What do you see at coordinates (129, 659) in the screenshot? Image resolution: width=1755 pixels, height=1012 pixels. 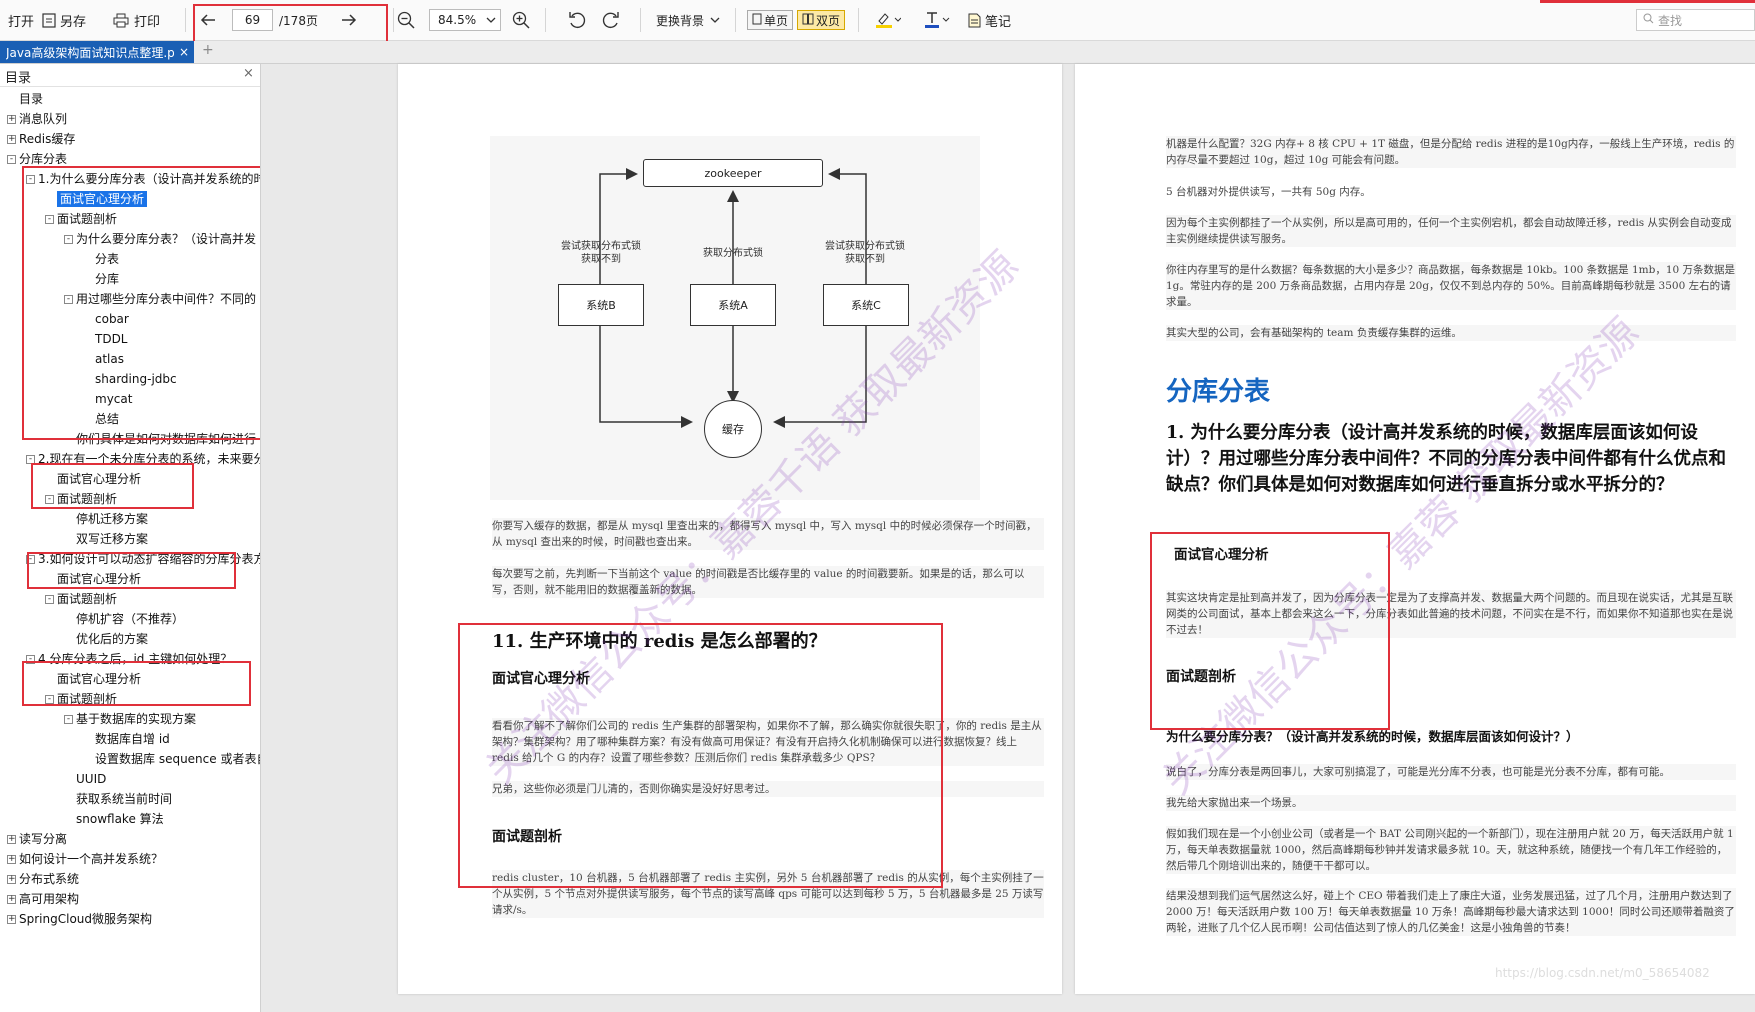 I see `outline-item: -4.分库分表之后，id 主键如何处理？` at bounding box center [129, 659].